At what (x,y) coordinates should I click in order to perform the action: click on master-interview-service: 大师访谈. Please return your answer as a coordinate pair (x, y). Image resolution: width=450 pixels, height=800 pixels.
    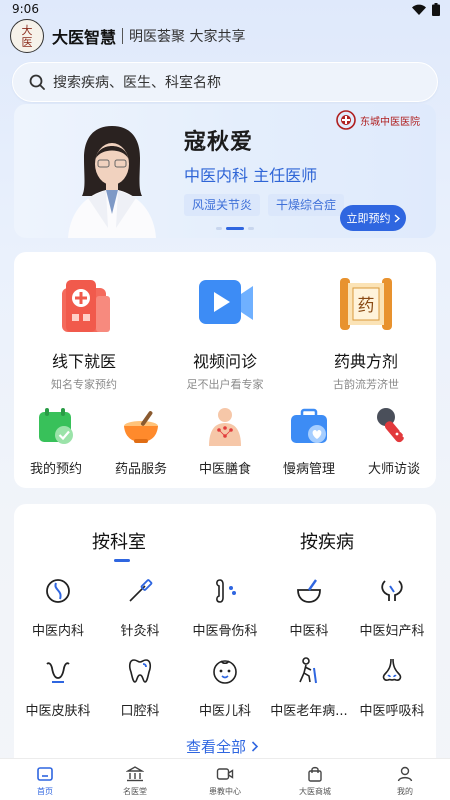
    Looking at the image, I should click on (394, 441).